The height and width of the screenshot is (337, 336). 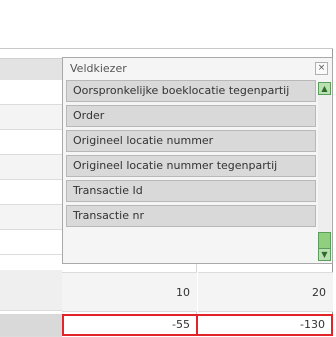 What do you see at coordinates (129, 292) in the screenshot?
I see `grid-cell-total: 10` at bounding box center [129, 292].